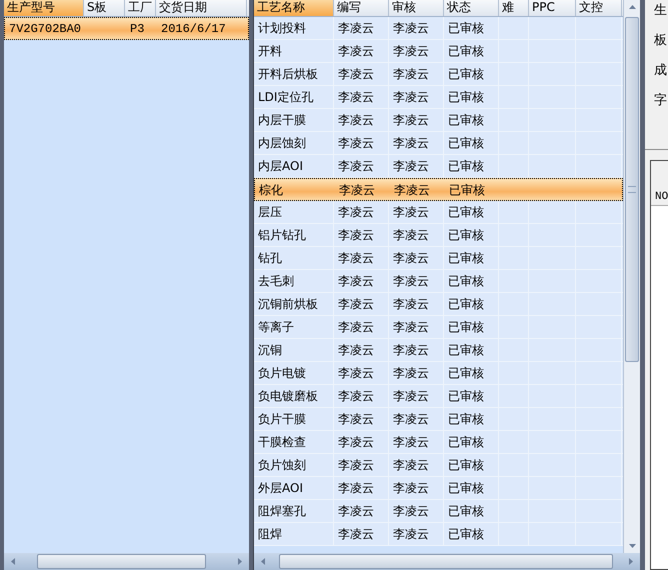  I want to click on table-row: 等离子 李凌云 李凌云 已审核, so click(438, 327).